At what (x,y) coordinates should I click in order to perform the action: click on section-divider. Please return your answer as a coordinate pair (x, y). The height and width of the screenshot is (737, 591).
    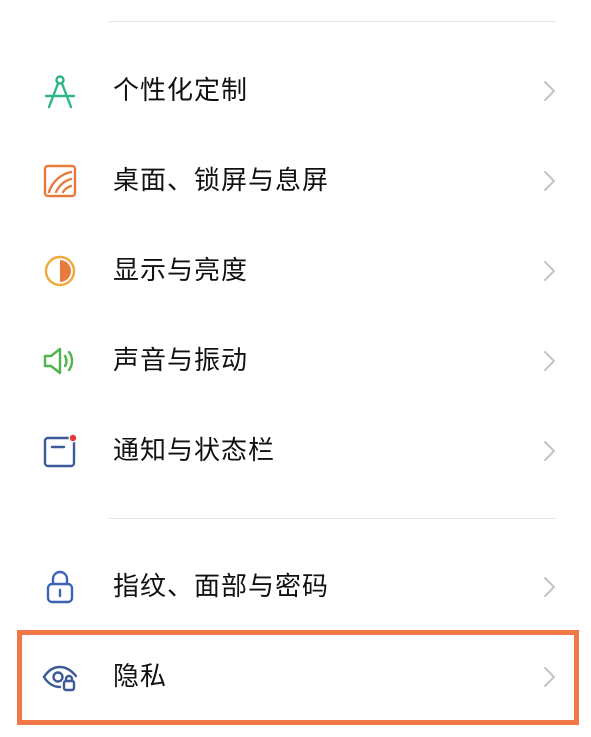
    Looking at the image, I should click on (332, 518).